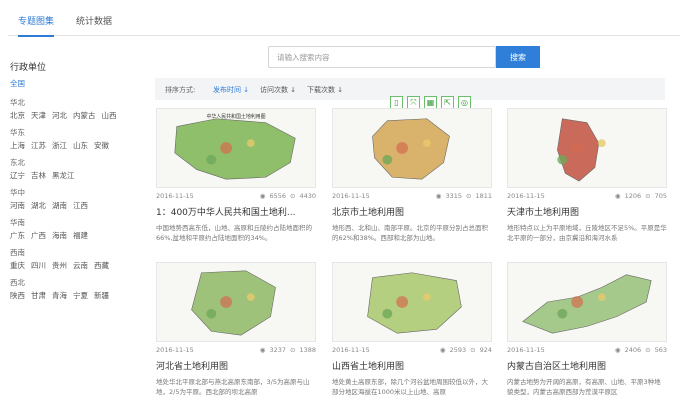 Image resolution: width=695 pixels, height=414 pixels. What do you see at coordinates (75, 259) in the screenshot?
I see `region-group: 西南 重庆 四川 贵州 云南 西藏` at bounding box center [75, 259].